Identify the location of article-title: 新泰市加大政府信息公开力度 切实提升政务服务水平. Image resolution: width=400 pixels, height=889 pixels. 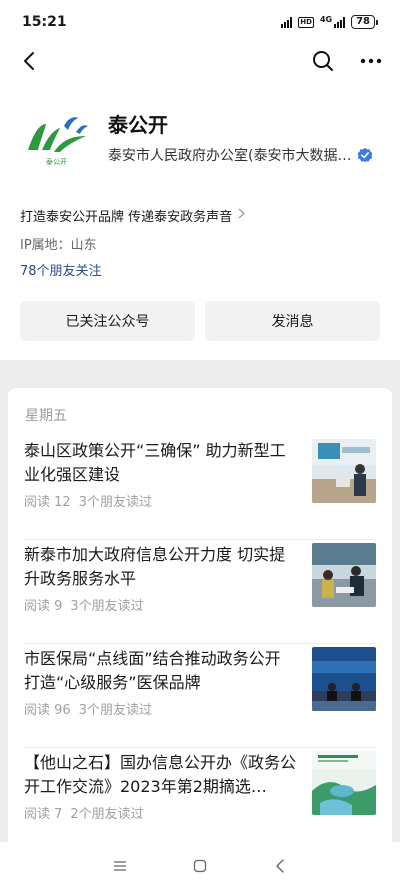
(155, 566).